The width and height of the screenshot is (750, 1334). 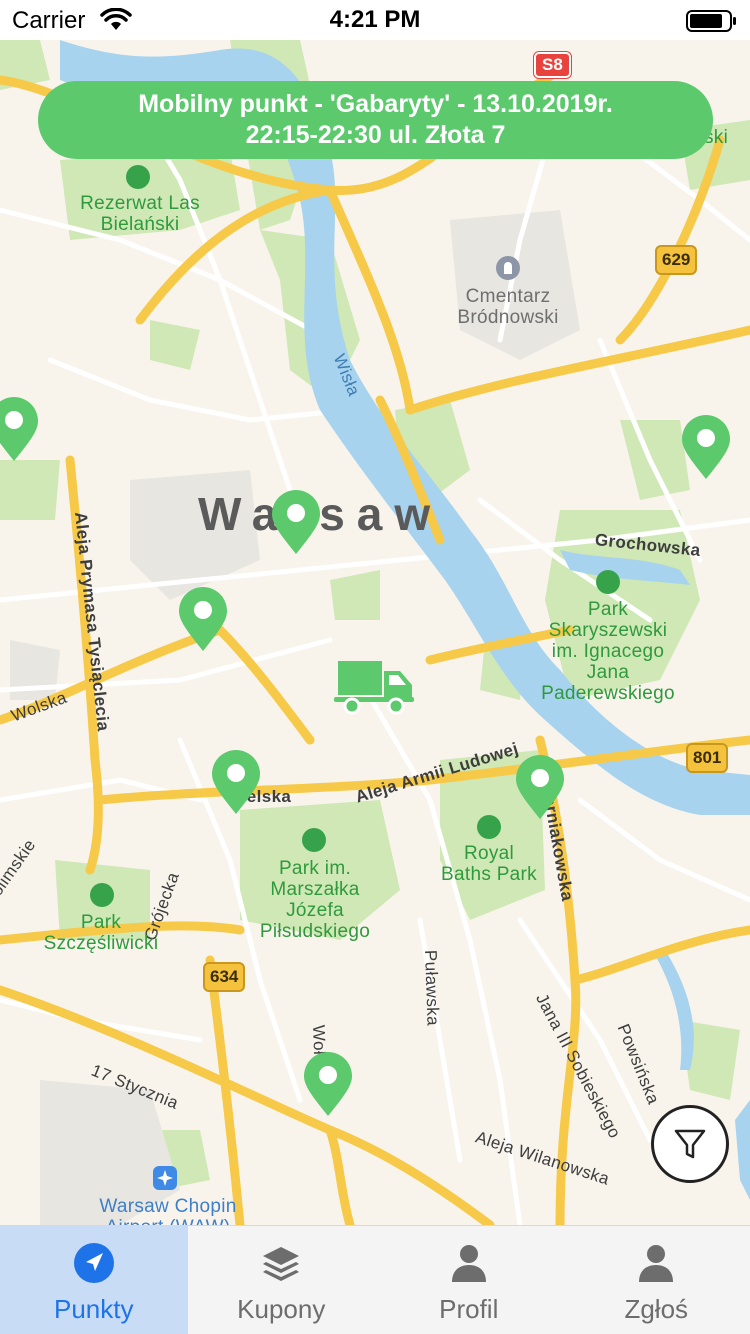 I want to click on status-bar: Carrier 4:21 PM, so click(x=375, y=20).